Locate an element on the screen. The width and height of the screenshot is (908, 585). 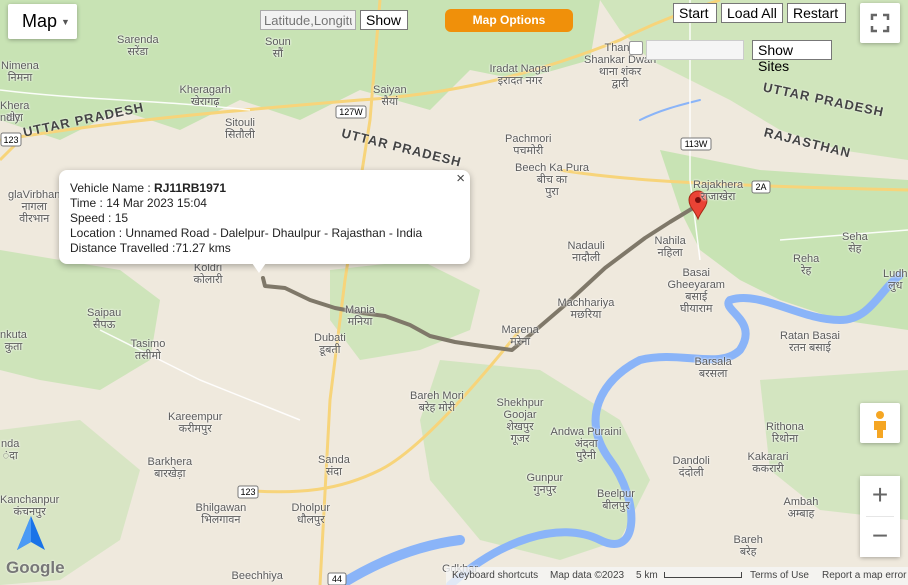
keyboard-shortcuts-link: Keyboard shortcuts is located at coordinates (495, 575).